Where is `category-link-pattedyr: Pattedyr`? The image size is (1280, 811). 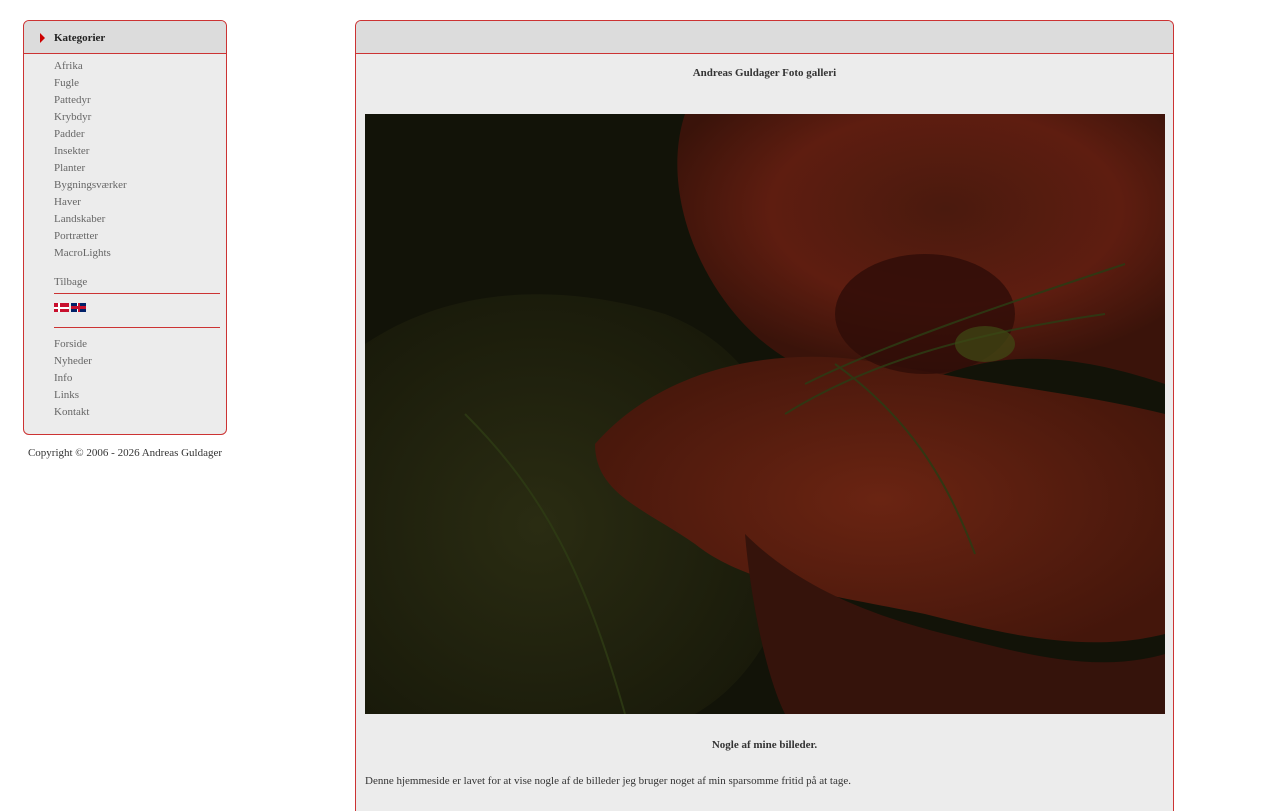 category-link-pattedyr: Pattedyr is located at coordinates (137, 102).